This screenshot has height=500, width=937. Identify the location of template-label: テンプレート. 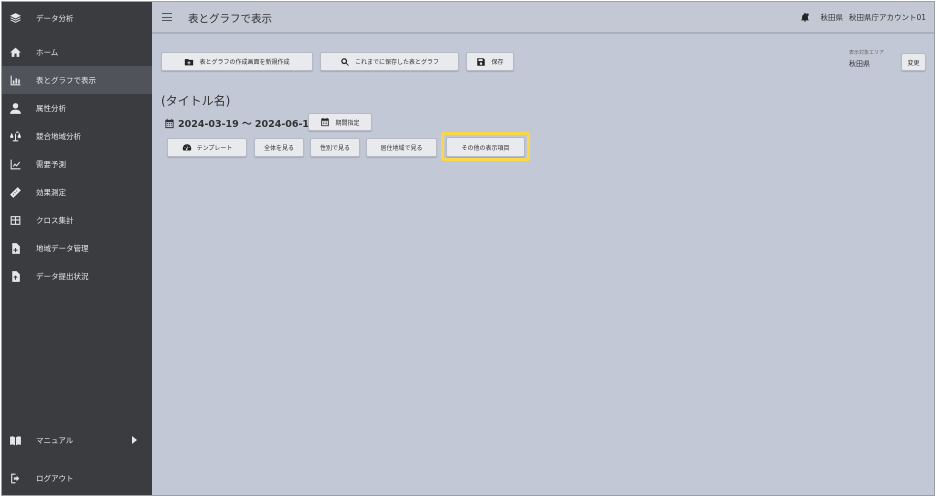
(214, 148).